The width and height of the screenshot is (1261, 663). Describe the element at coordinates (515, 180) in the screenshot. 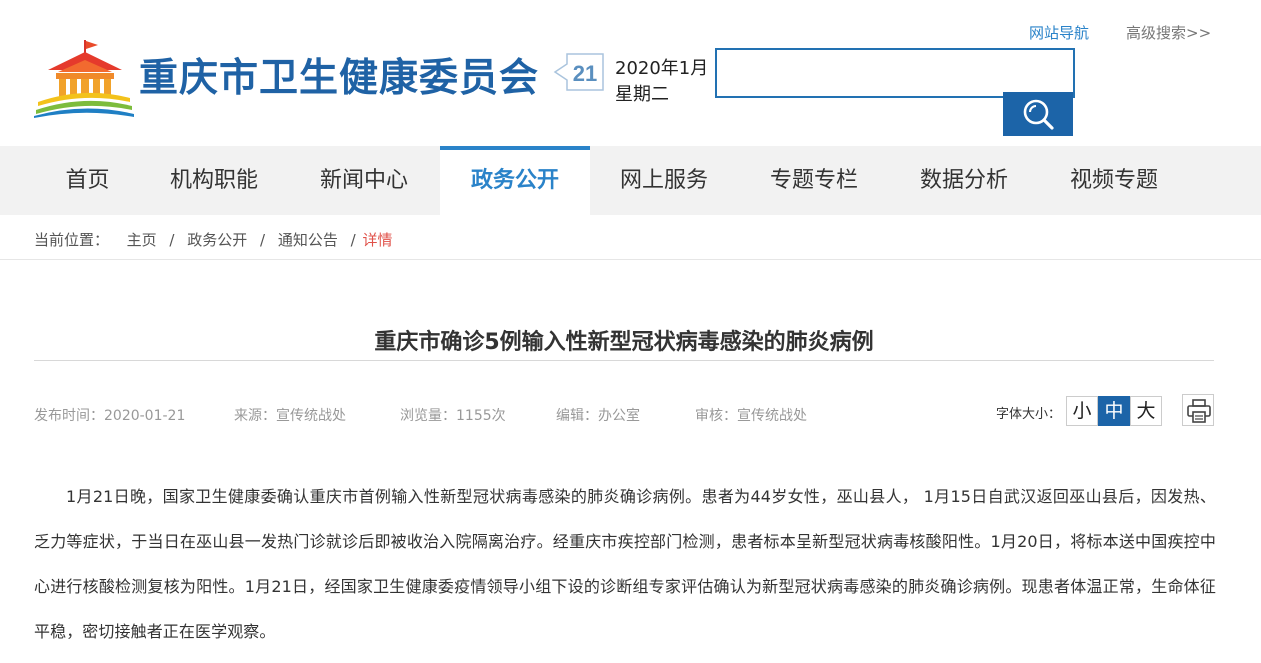

I see `nav-item-government-affairs: 政务公开` at that location.